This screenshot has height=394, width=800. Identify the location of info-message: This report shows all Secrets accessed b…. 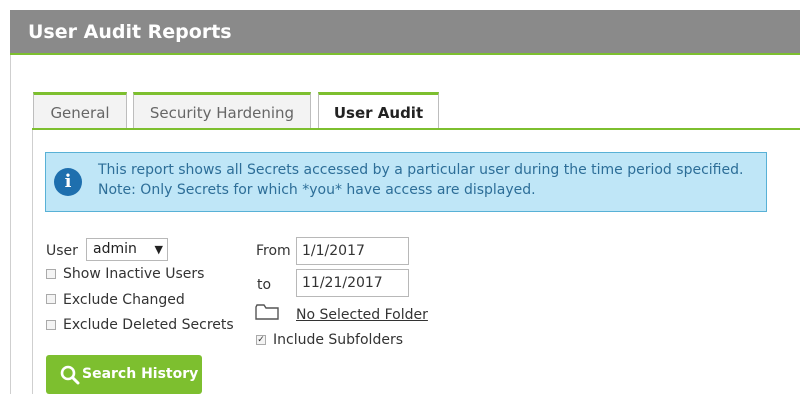
(428, 180).